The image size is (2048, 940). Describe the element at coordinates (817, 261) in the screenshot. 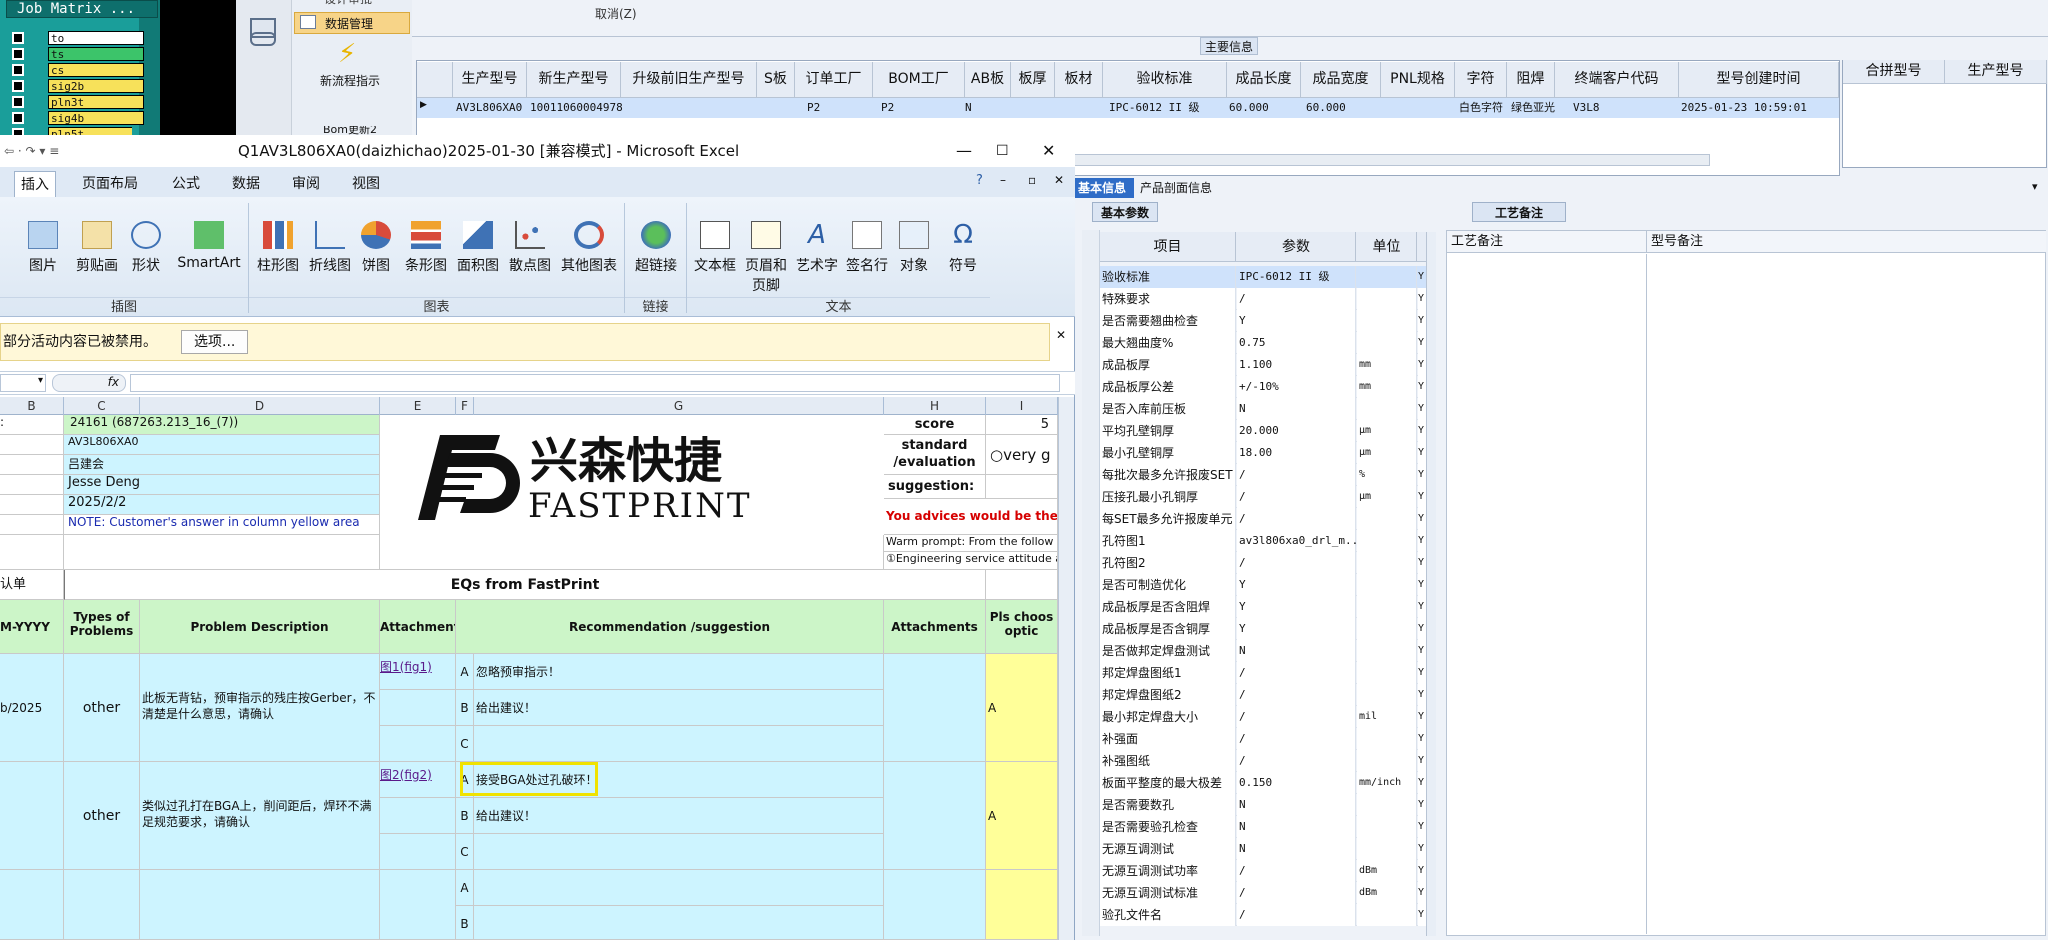

I see `ribbon-btn-wordart: A 艺术字` at that location.